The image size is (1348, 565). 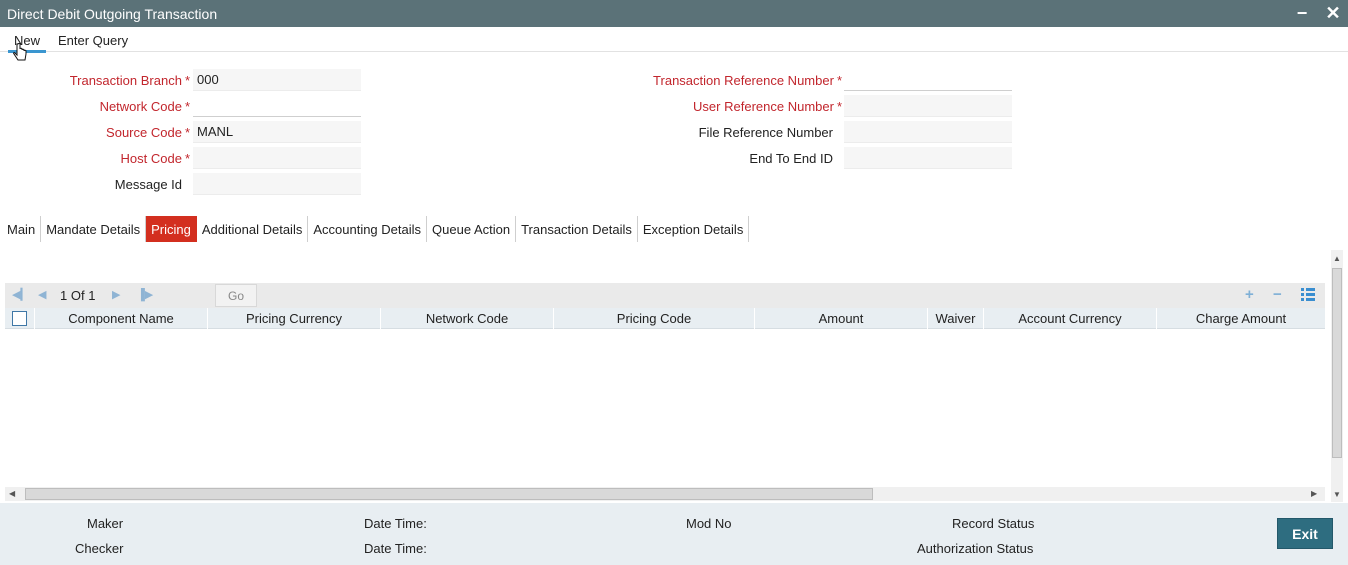 What do you see at coordinates (105, 523) in the screenshot?
I see `maker-label: Maker` at bounding box center [105, 523].